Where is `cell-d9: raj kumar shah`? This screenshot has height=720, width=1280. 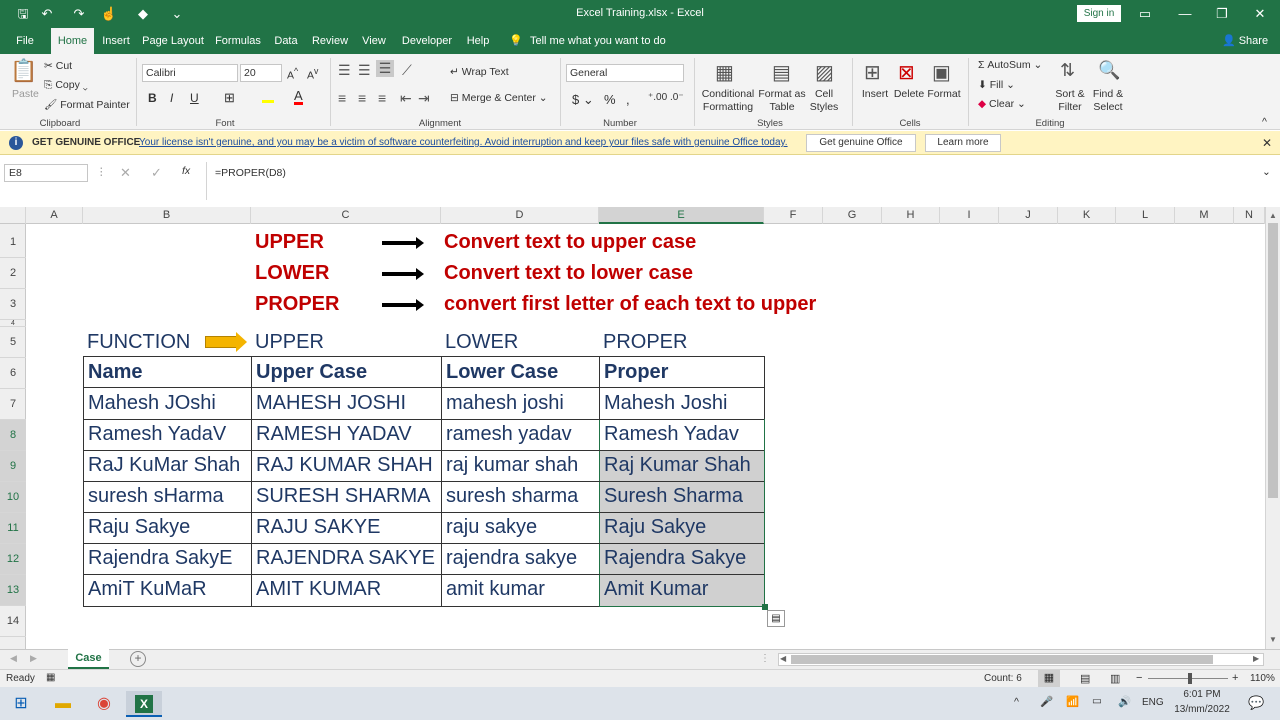 cell-d9: raj kumar shah is located at coordinates (520, 465).